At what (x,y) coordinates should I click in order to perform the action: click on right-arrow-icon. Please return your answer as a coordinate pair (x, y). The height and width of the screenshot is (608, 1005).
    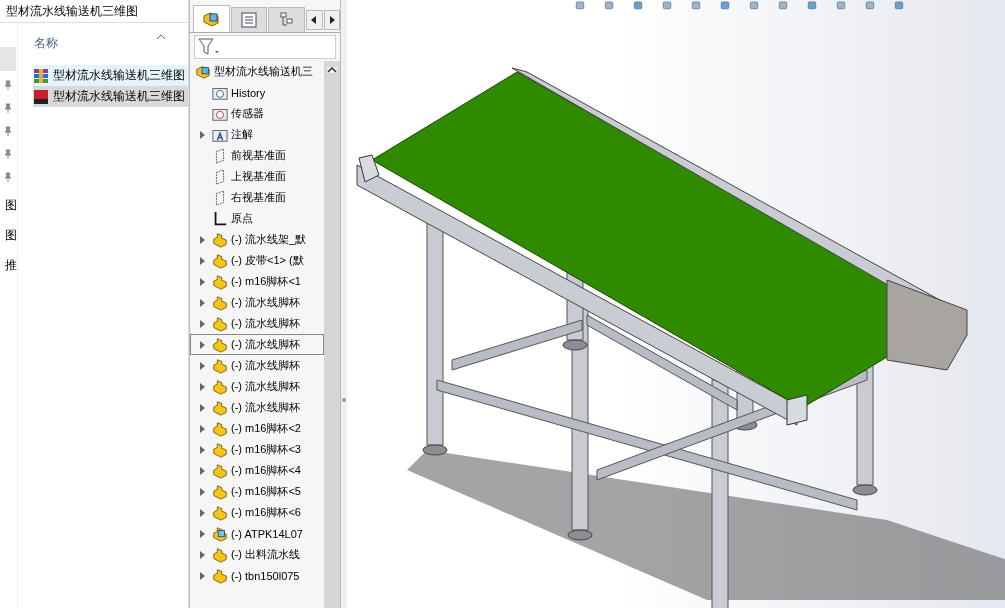
    Looking at the image, I should click on (331, 20).